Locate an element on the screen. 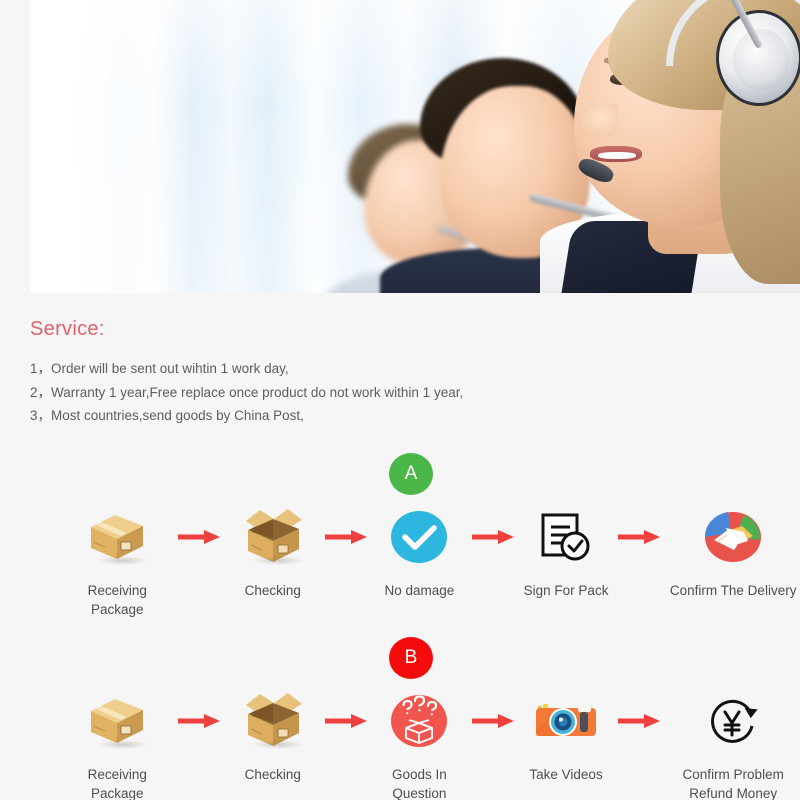 This screenshot has height=800, width=800. question-box-circle-icon is located at coordinates (419, 721).